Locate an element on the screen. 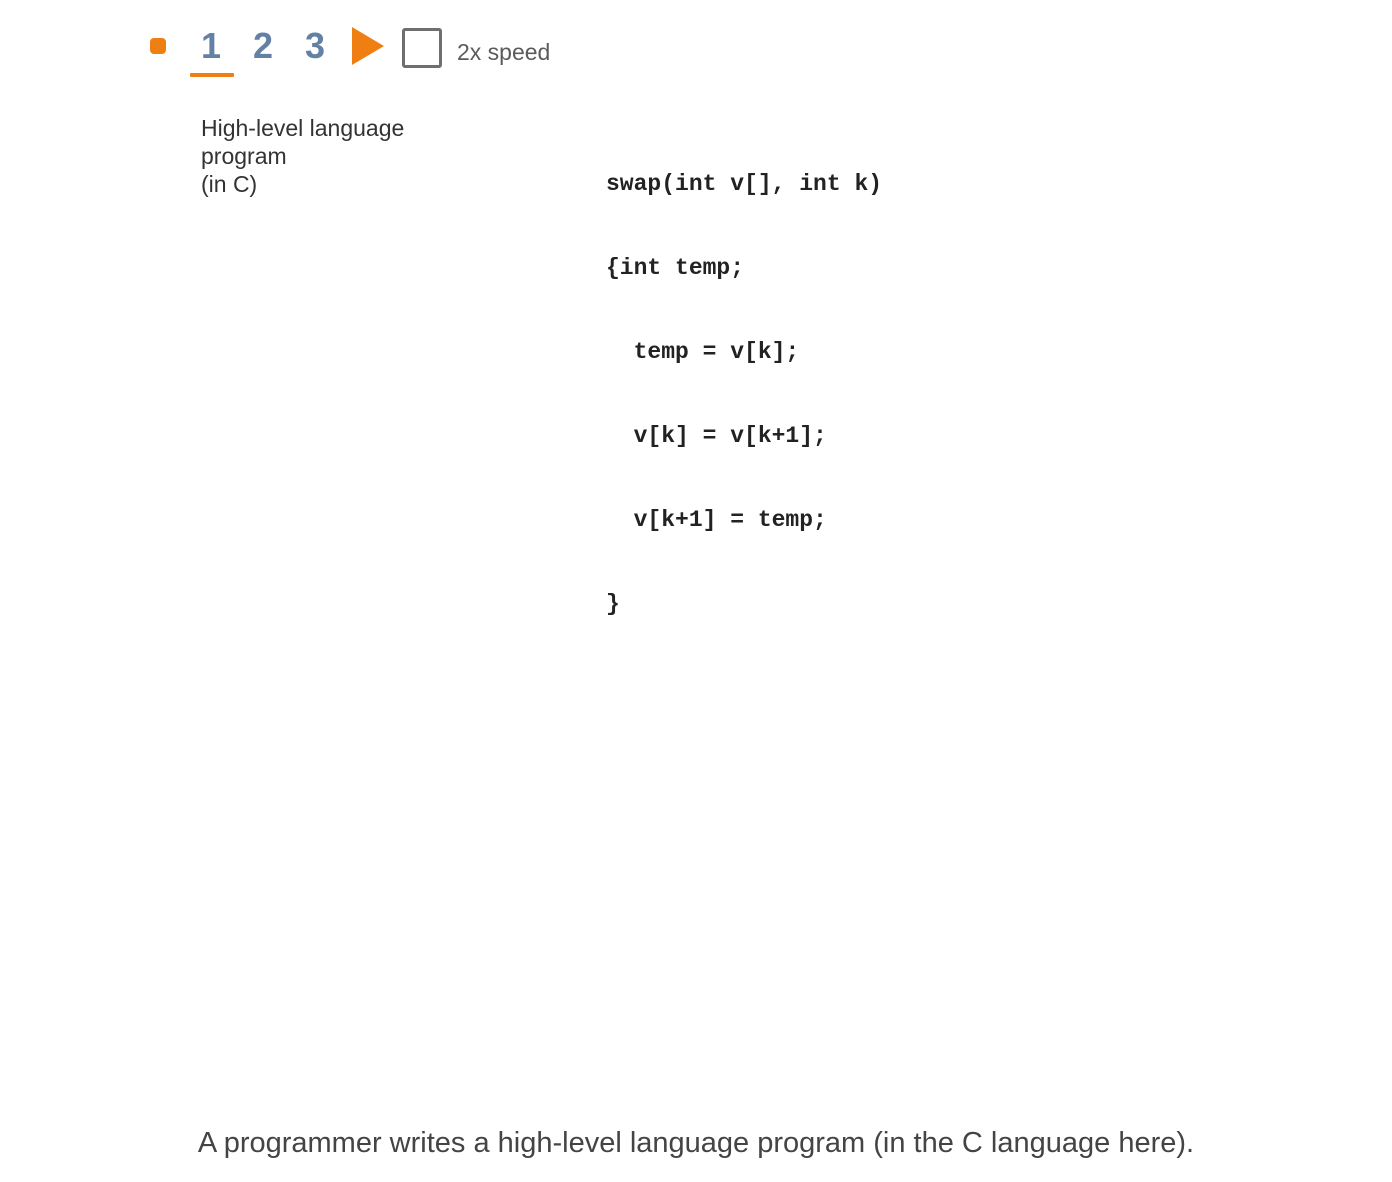 The width and height of the screenshot is (1392, 1182). animation-controls: 1 2 3 2x speed is located at coordinates (696, 45).